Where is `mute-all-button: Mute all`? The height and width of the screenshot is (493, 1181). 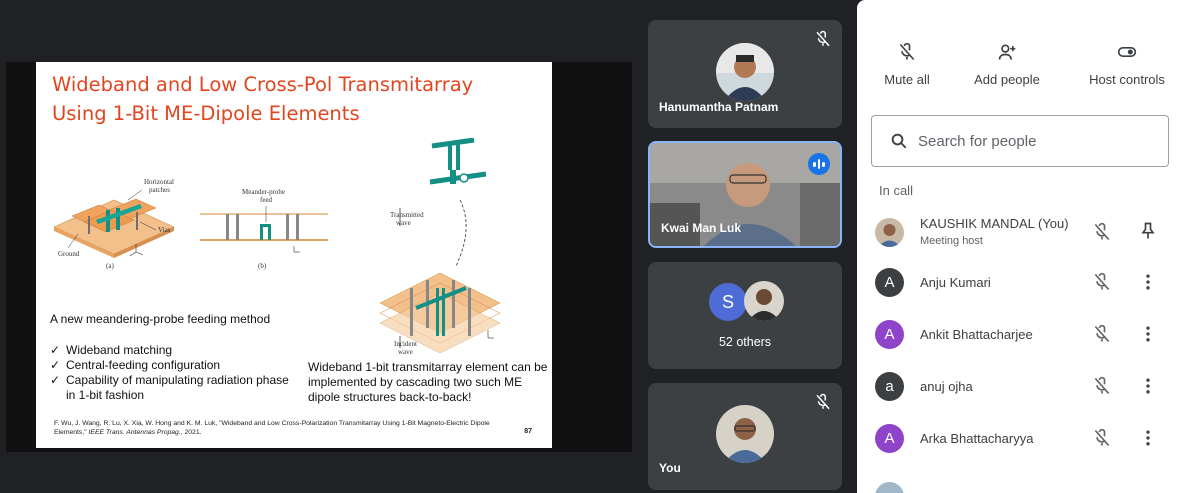 mute-all-button: Mute all is located at coordinates (907, 64).